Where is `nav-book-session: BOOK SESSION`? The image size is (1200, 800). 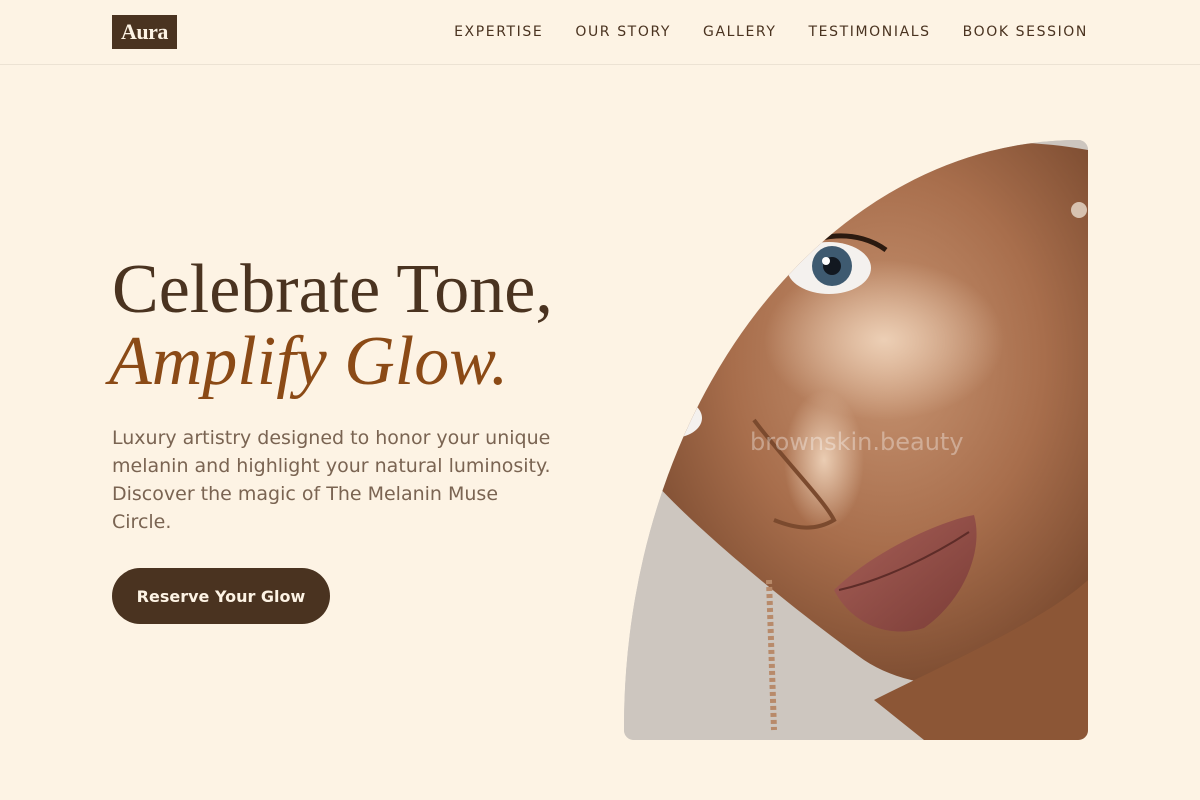
nav-book-session: BOOK SESSION is located at coordinates (1025, 32).